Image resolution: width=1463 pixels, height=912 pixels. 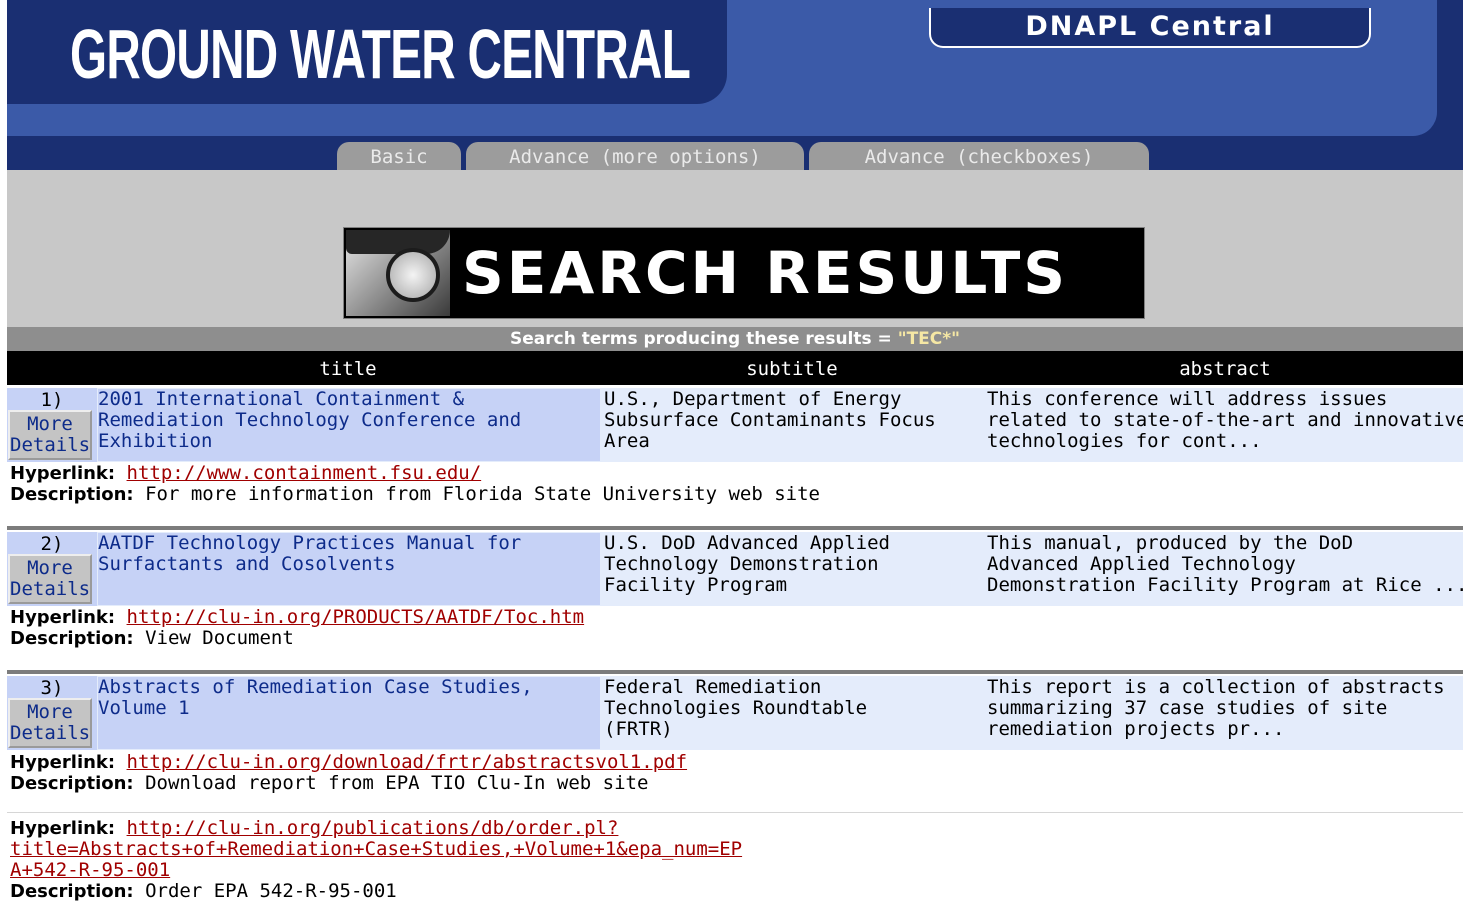 What do you see at coordinates (765, 273) in the screenshot?
I see `banner-title: SEARCH RESULTS` at bounding box center [765, 273].